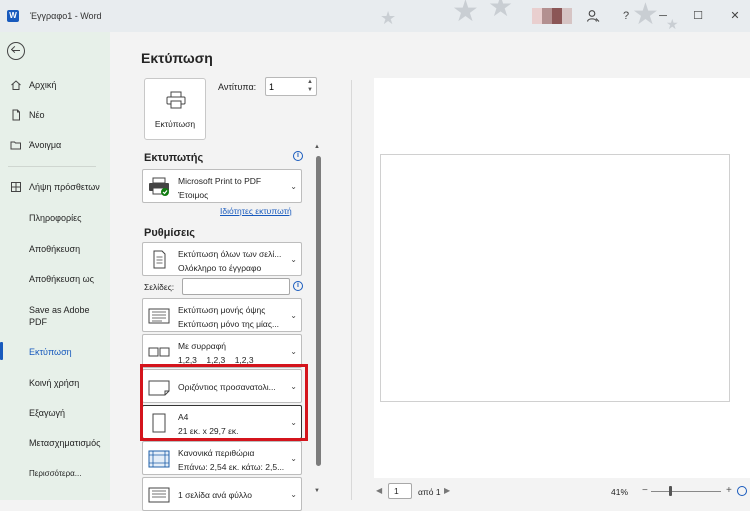 This screenshot has width=750, height=511. What do you see at coordinates (45, 145) in the screenshot?
I see `sidebar-item-label: Άνοιγμα` at bounding box center [45, 145].